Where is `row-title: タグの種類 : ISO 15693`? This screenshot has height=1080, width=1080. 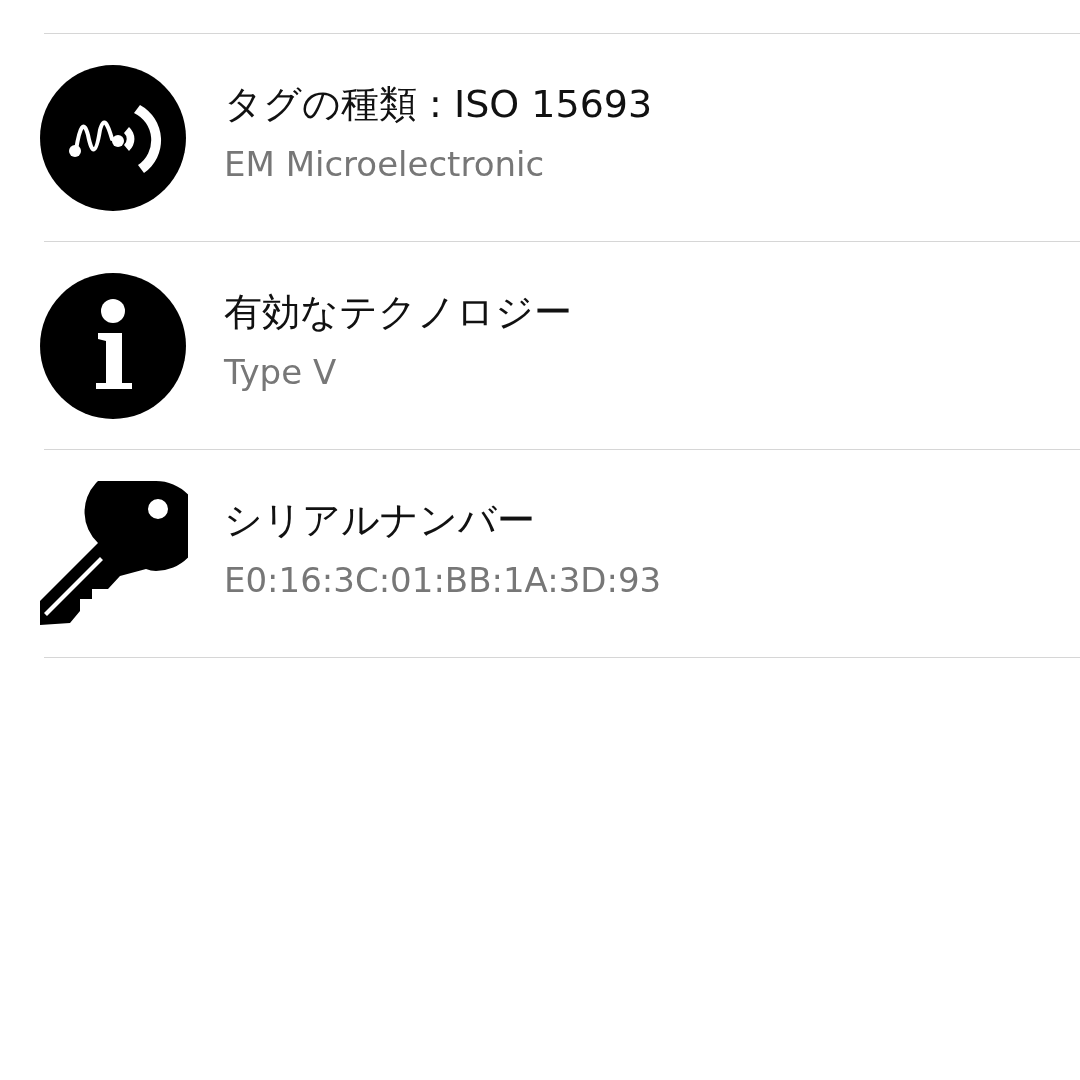 row-title: タグの種類 : ISO 15693 is located at coordinates (438, 104).